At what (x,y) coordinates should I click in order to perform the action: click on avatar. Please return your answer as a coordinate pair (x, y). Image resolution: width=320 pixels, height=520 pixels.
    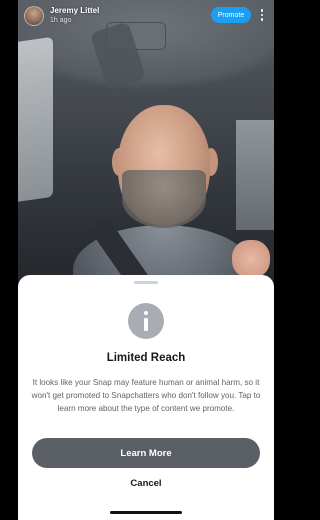
    Looking at the image, I should click on (34, 16).